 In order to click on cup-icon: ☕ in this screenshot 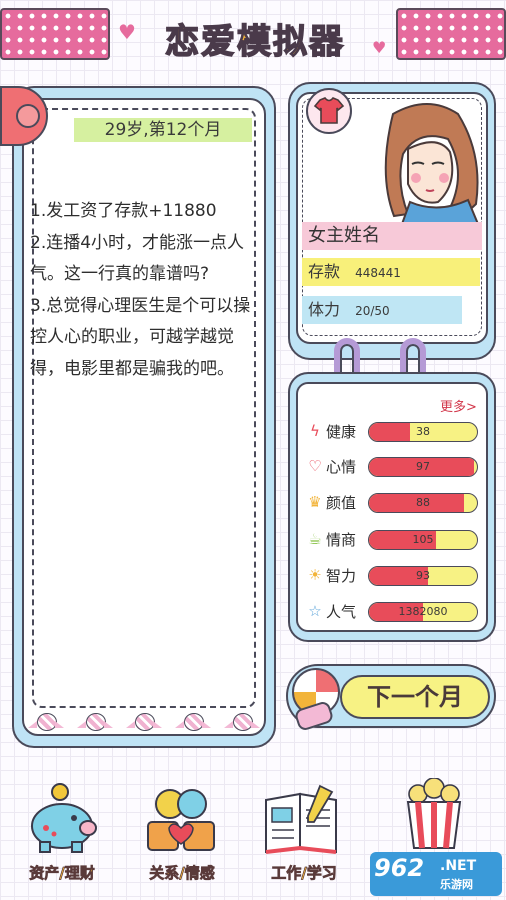, I will do `click(315, 539)`.